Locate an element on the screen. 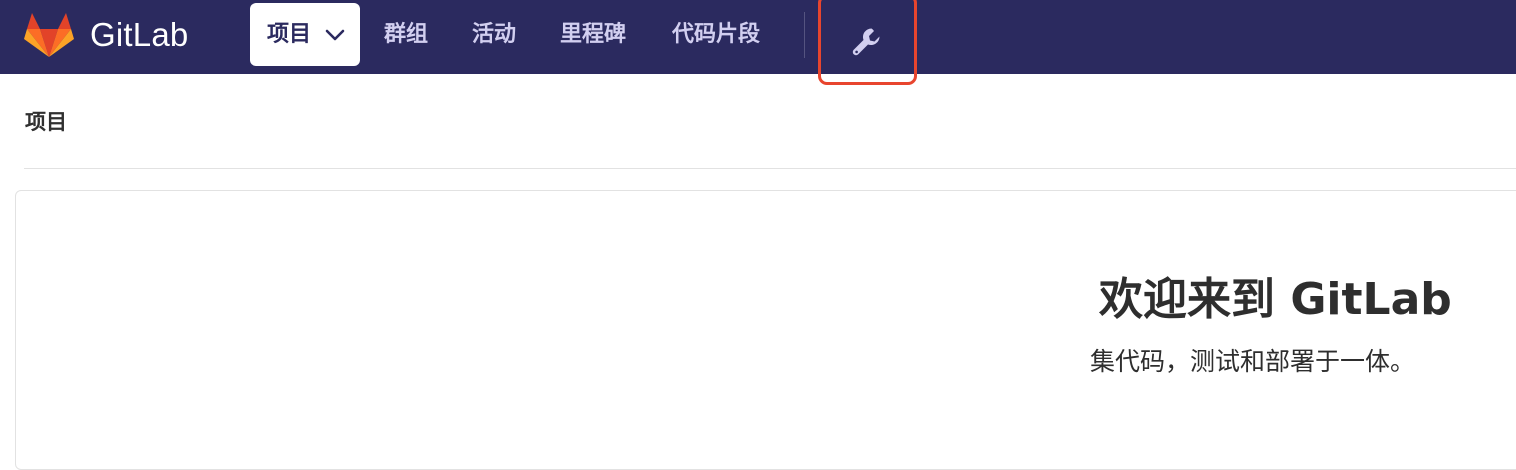 The height and width of the screenshot is (470, 1516). welcome-subtitle: 集代码，测试和部署于一体。 is located at coordinates (1253, 361).